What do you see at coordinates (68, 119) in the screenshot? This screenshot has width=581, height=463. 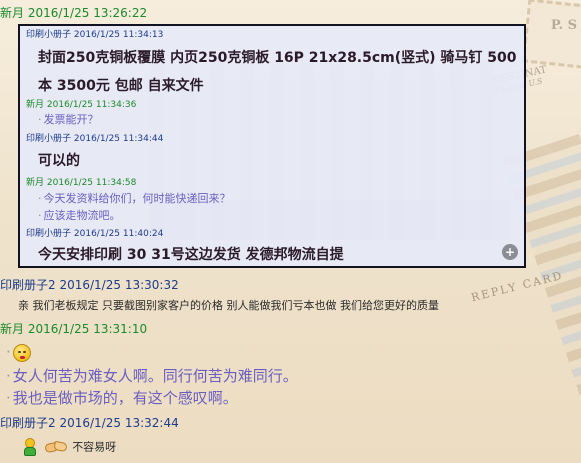 I see `quote-message: · 发票能开？` at bounding box center [68, 119].